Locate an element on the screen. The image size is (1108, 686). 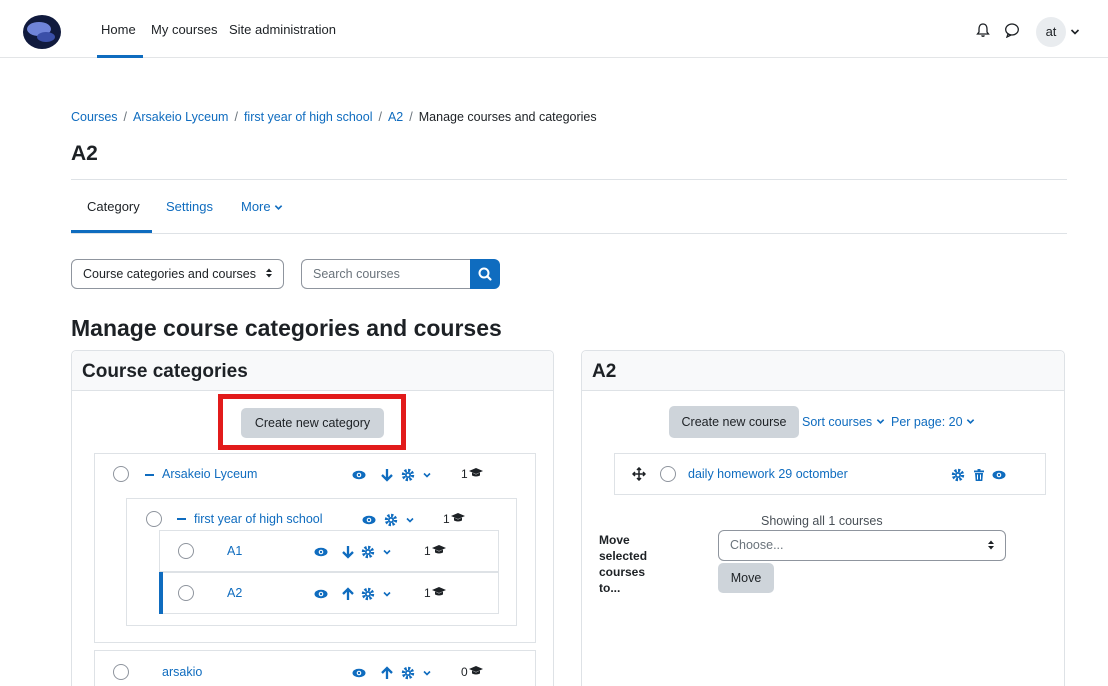
nav-site-administration: Site administration is located at coordinates (282, 29).